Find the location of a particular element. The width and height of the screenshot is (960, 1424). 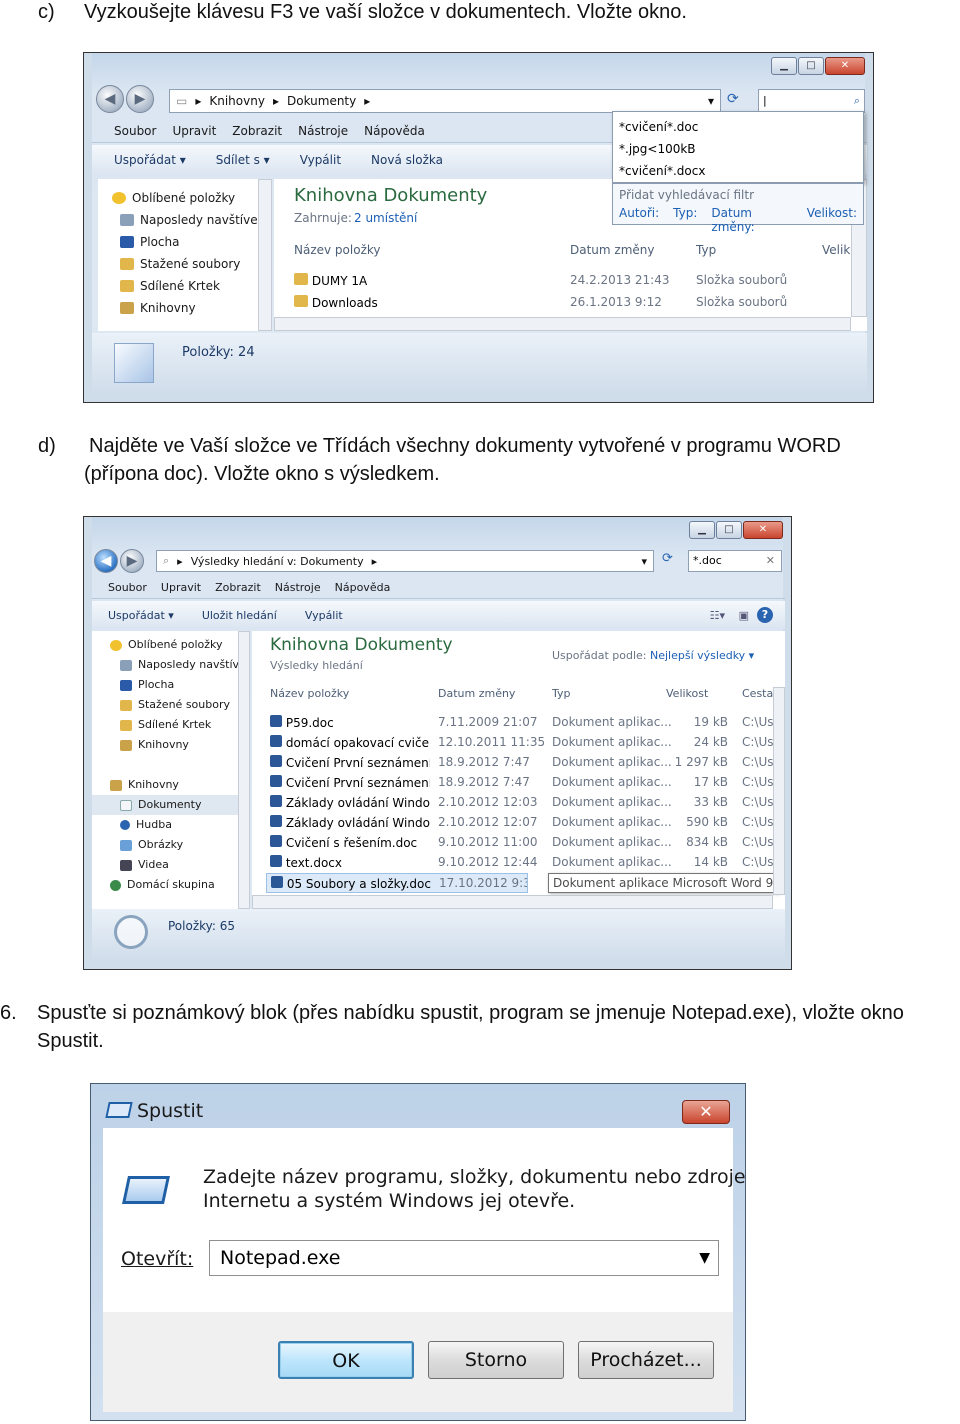

table-row-selected: 05 Soubory a složky.doc17.10.2012 9:36 is located at coordinates (397, 883).